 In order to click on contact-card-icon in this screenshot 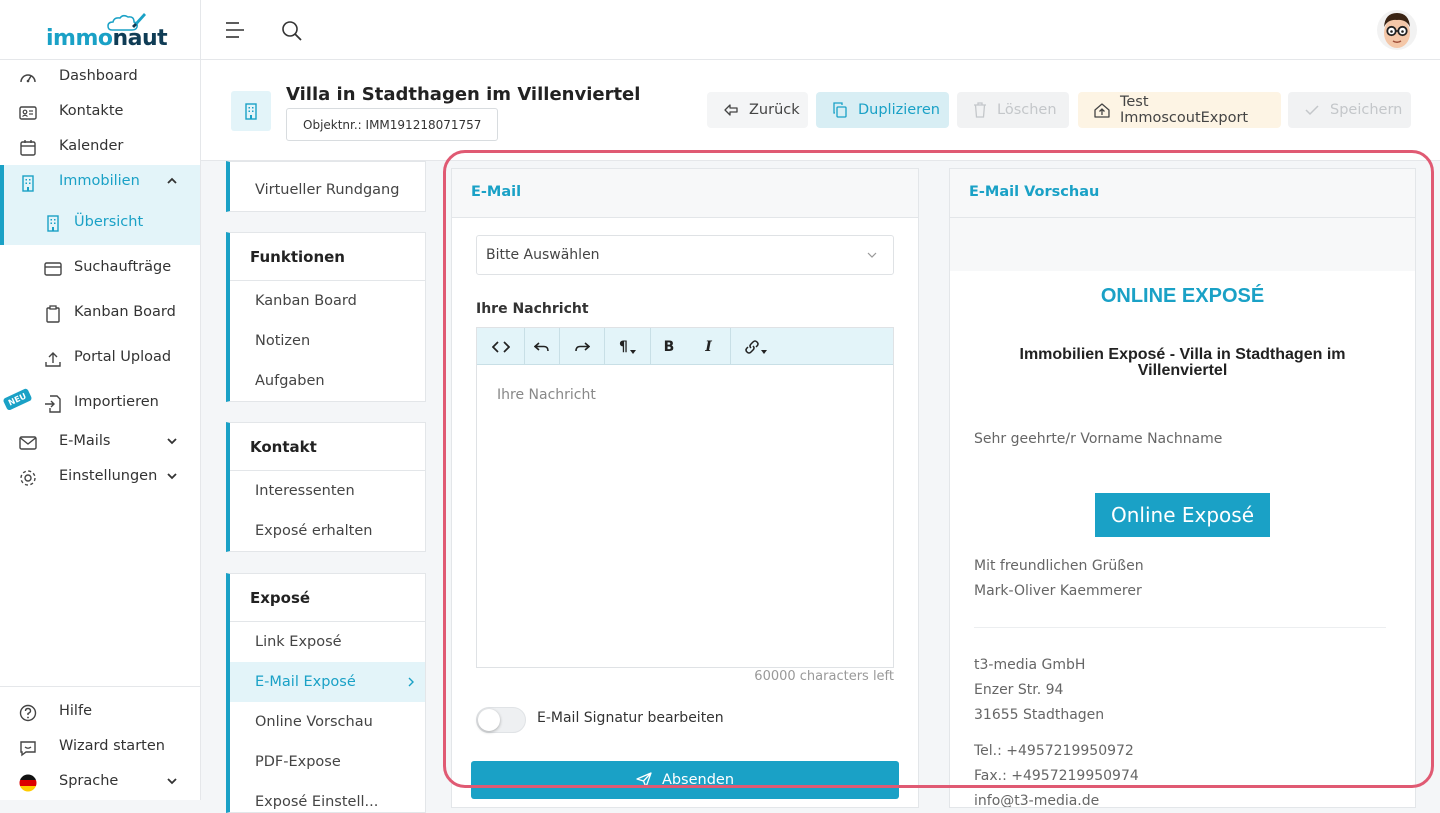, I will do `click(28, 113)`.